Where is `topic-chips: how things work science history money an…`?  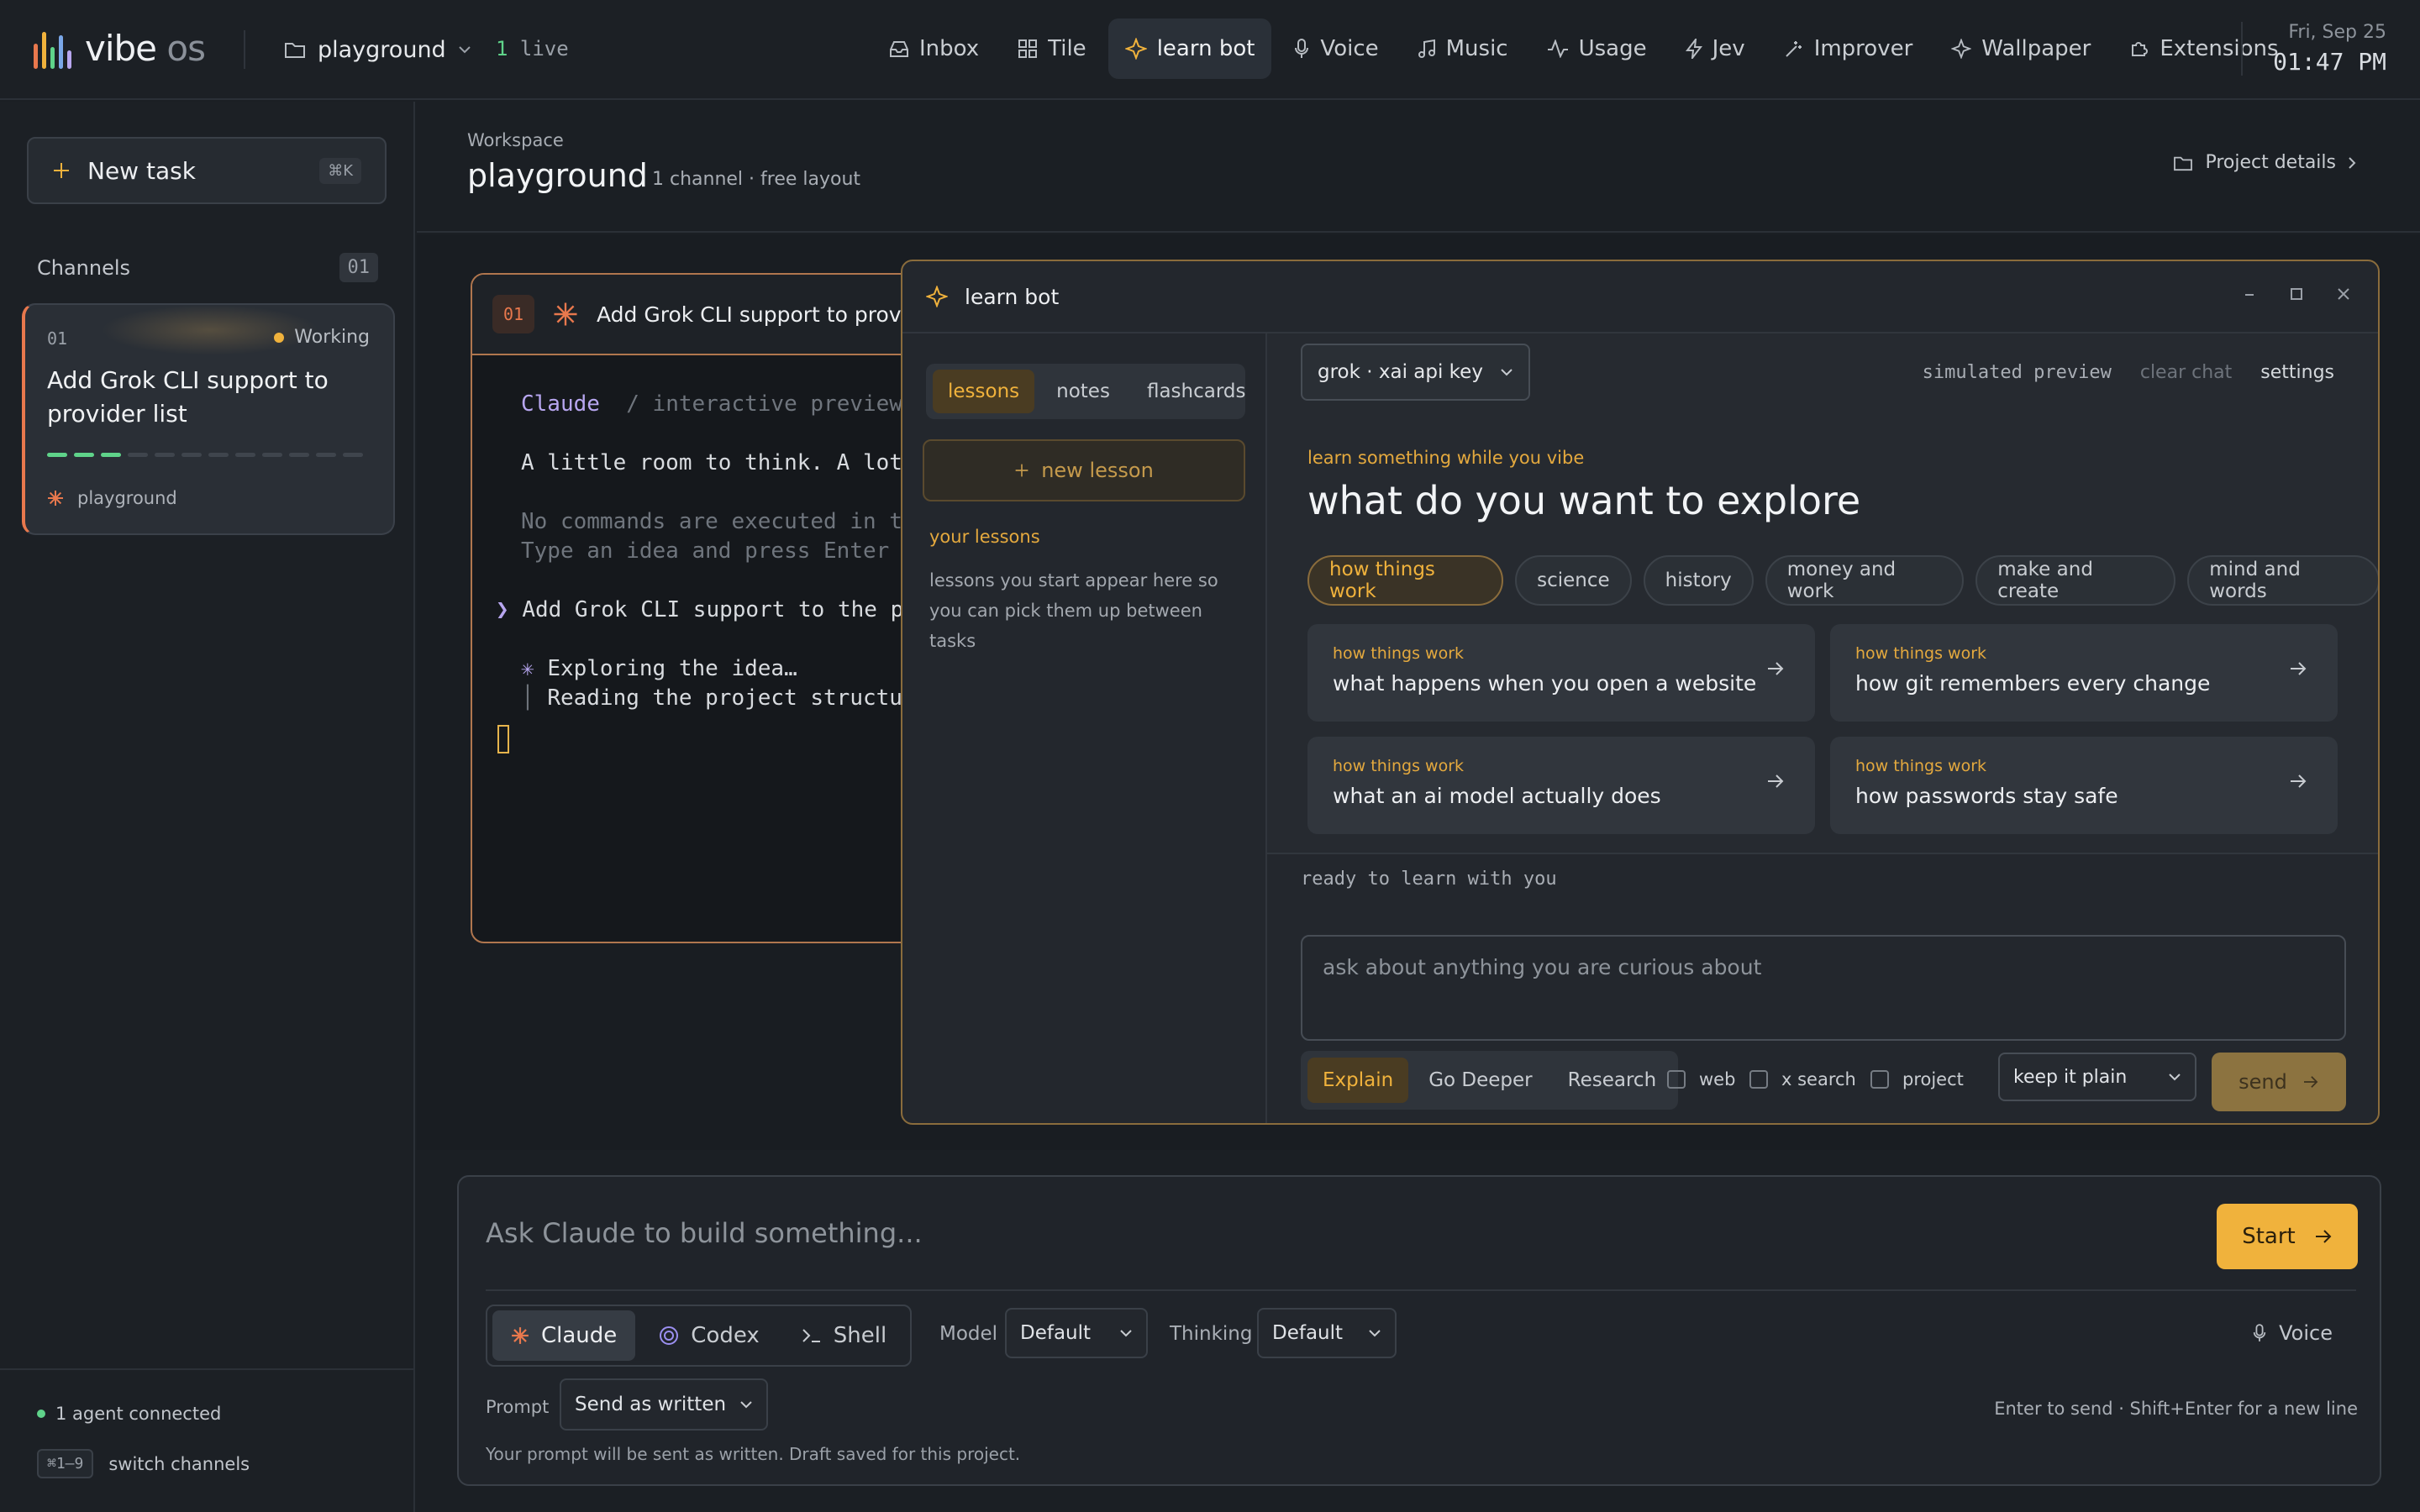 topic-chips: how things work science history money an… is located at coordinates (1843, 580).